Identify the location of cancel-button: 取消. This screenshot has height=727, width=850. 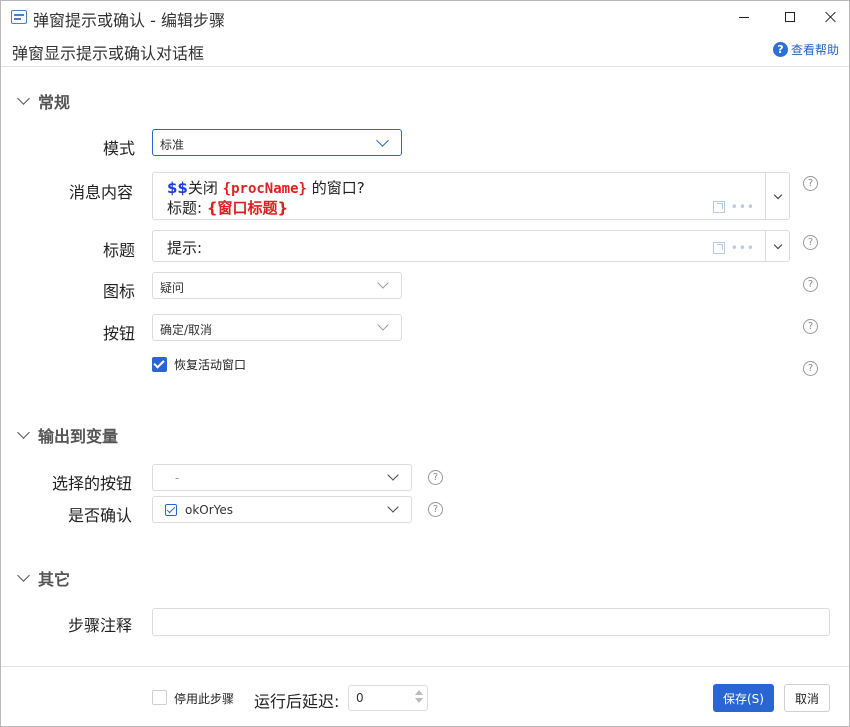
(807, 698).